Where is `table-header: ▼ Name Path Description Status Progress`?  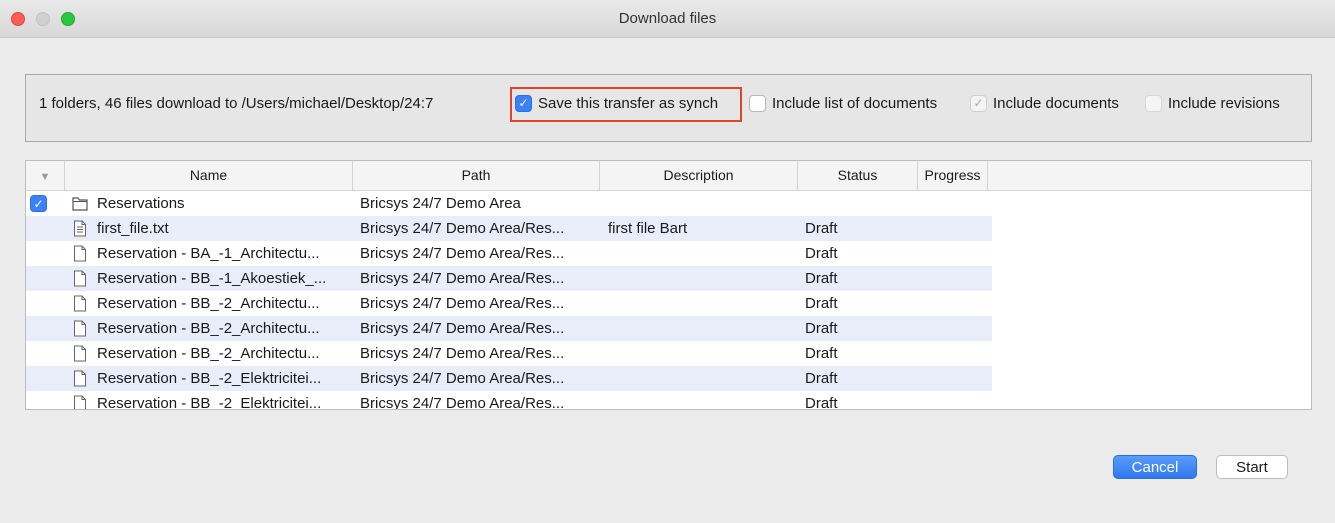
table-header: ▼ Name Path Description Status Progress is located at coordinates (668, 176).